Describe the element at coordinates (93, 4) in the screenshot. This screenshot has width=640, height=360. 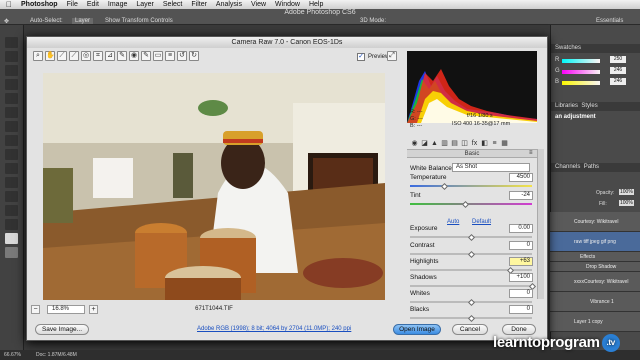
I see `menu-edit: Edit` at that location.